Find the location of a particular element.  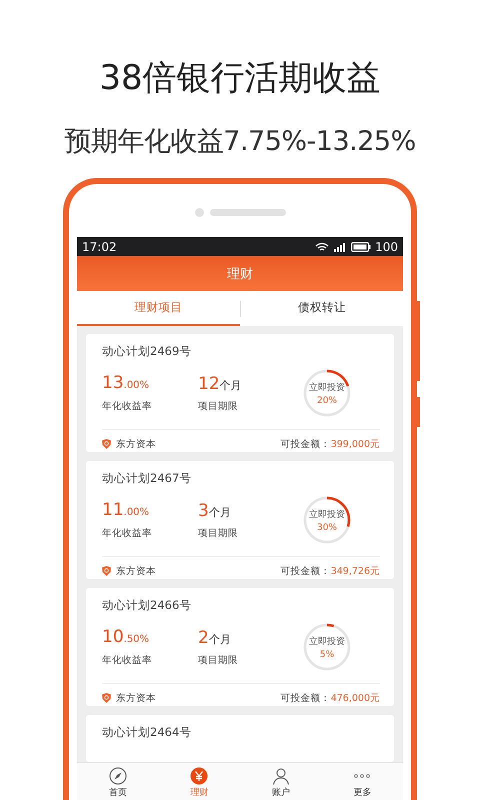

nav-item: 首页 is located at coordinates (117, 781).